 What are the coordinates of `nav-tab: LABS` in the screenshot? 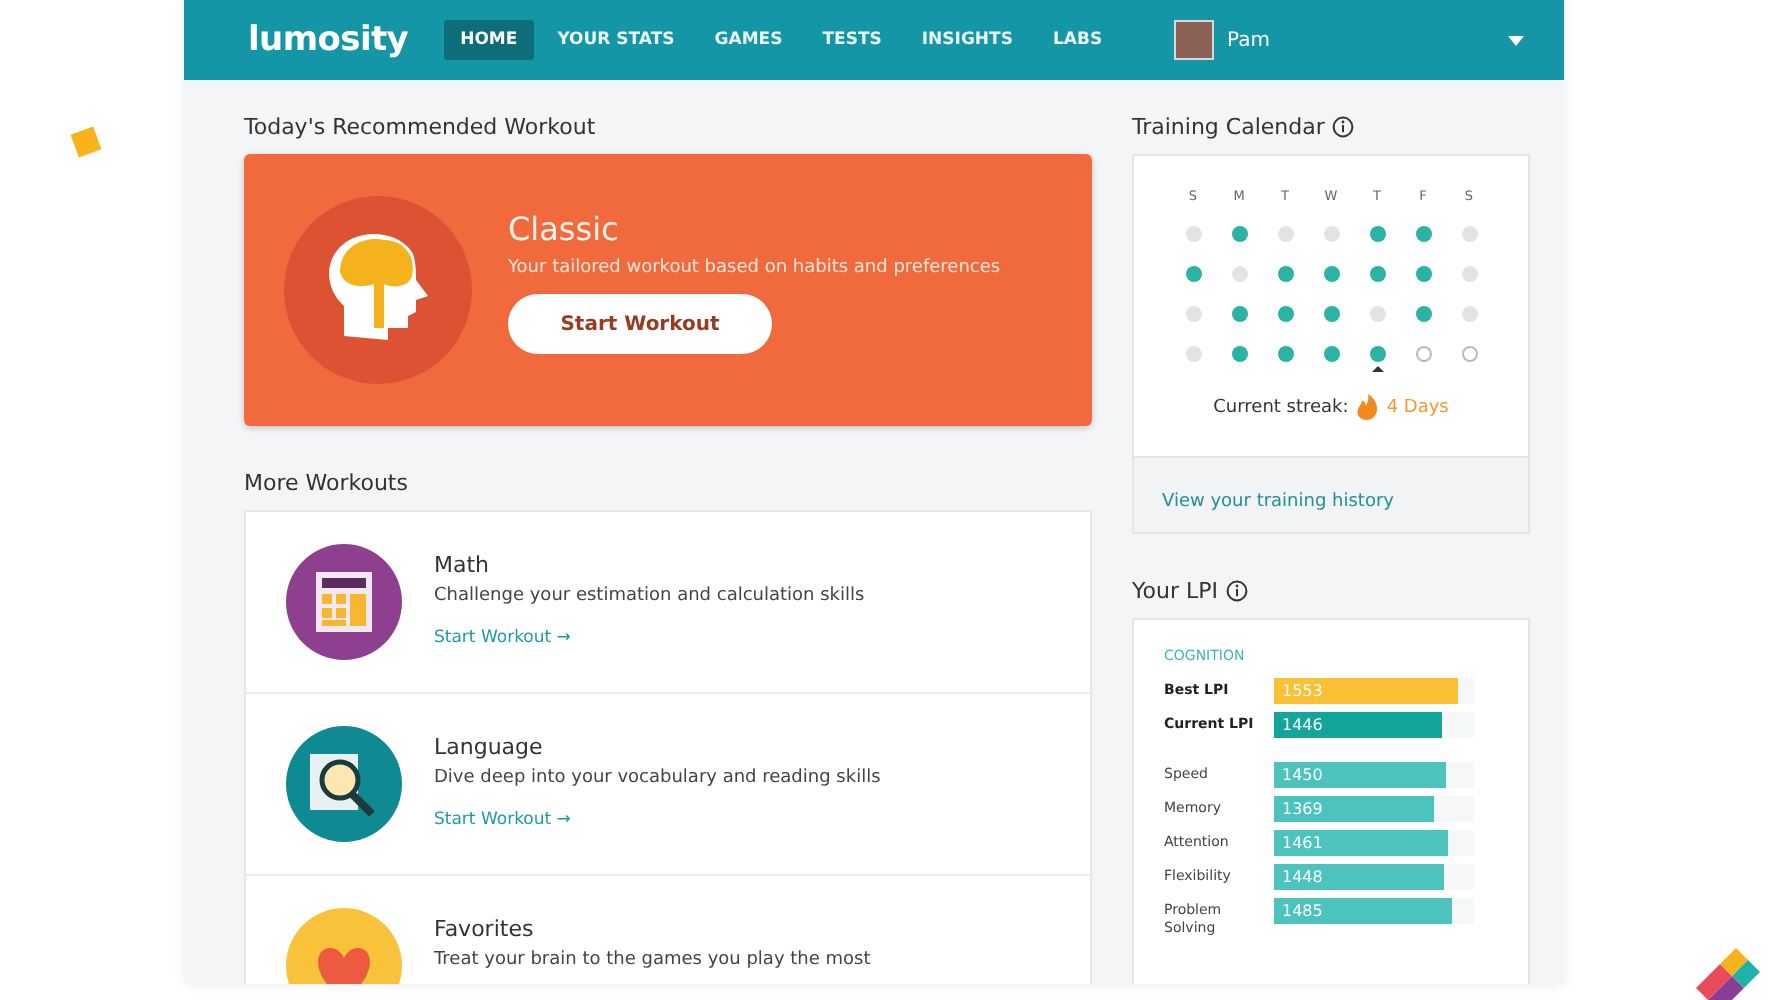 It's located at (1077, 40).